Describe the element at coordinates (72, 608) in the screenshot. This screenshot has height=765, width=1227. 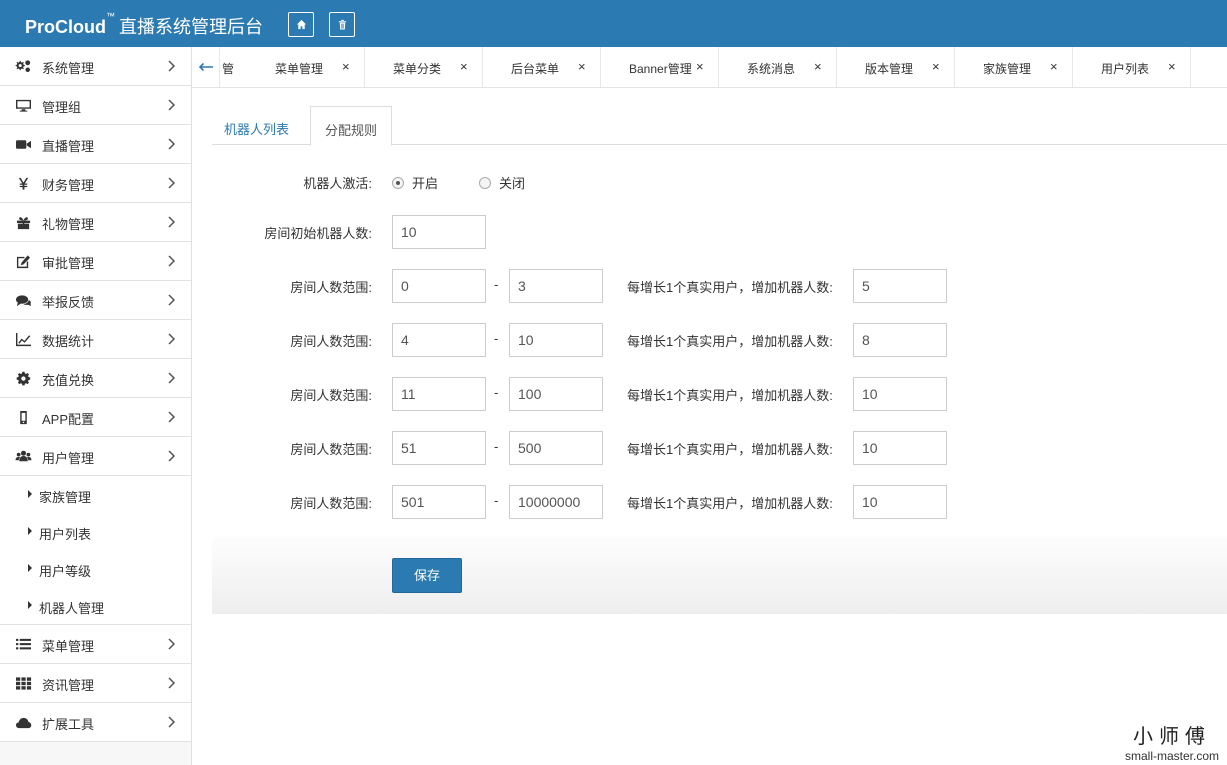
I see `sidebar-subitem-label: 机器人管理` at that location.